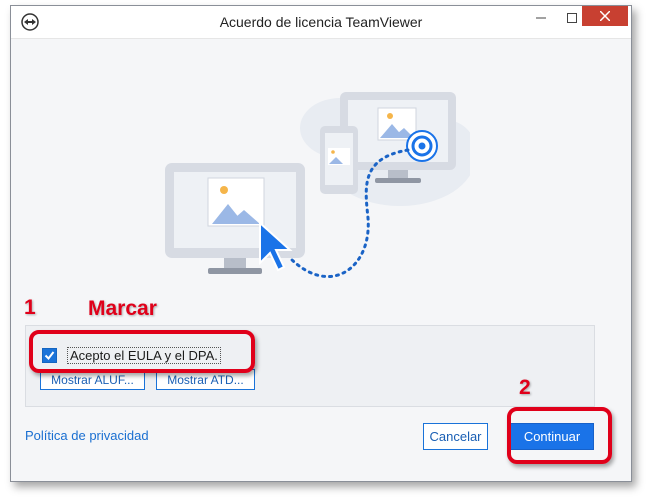 The width and height of the screenshot is (649, 498). Describe the element at coordinates (235, 218) in the screenshot. I see `monitor-icon` at that location.